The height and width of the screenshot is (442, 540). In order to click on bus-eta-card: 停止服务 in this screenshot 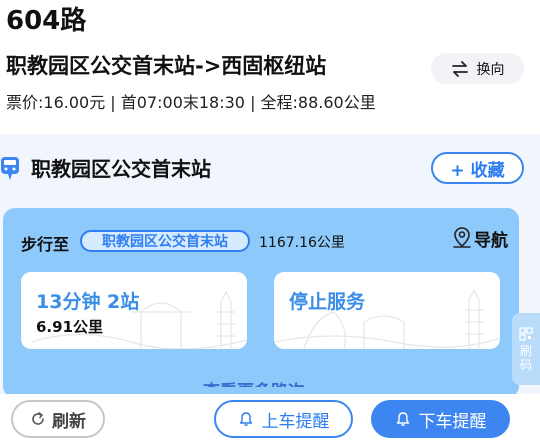, I will do `click(387, 310)`.